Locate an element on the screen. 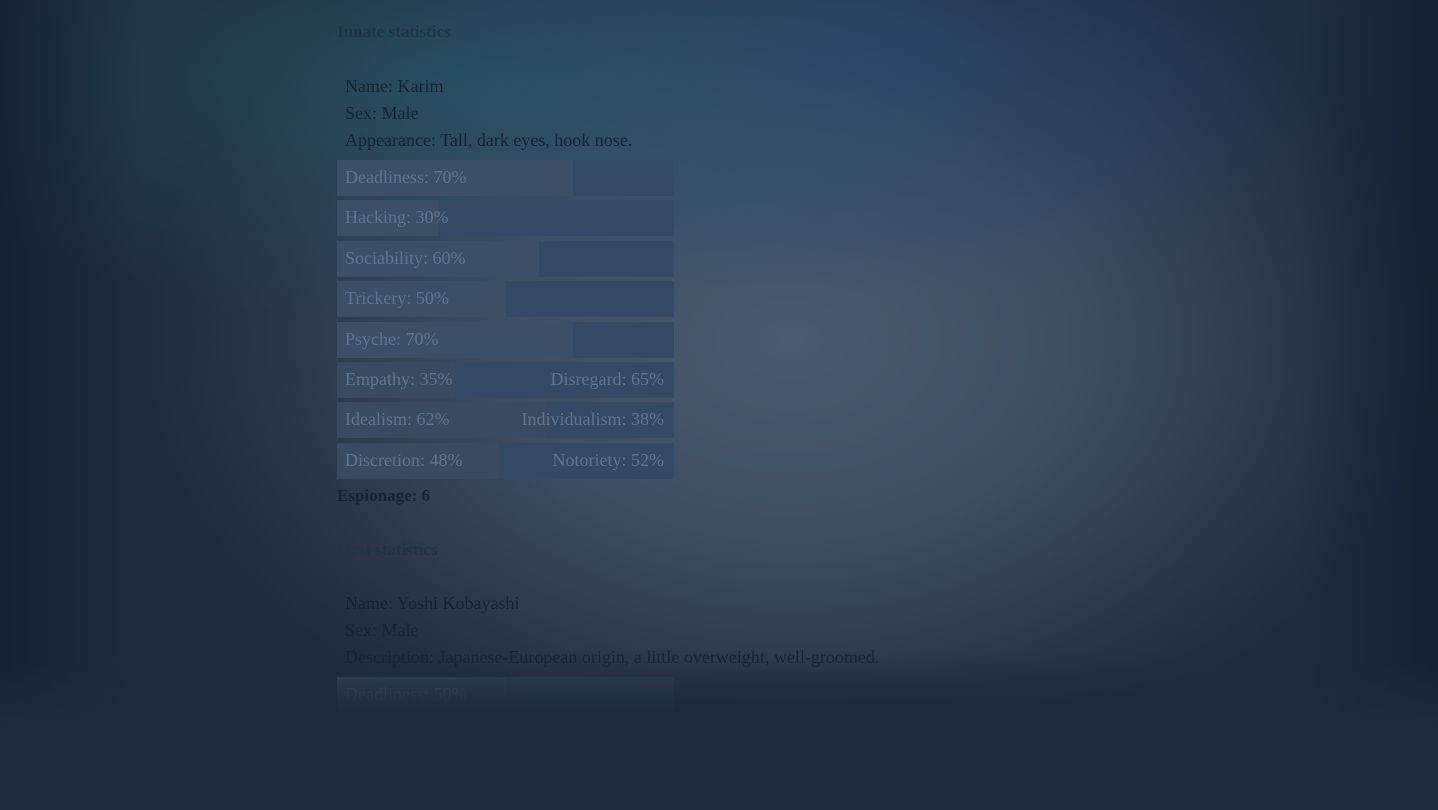 This screenshot has width=1438, height=810. individualism-label: Individualism: 38% is located at coordinates (593, 419).